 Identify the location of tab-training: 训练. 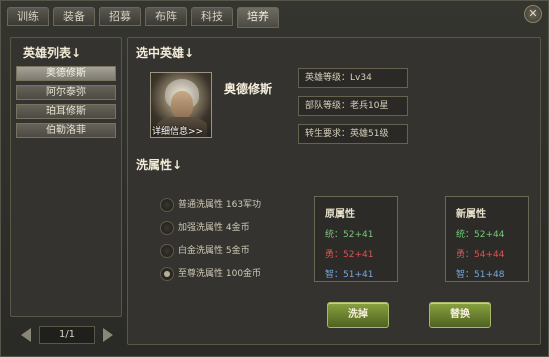
(28, 16).